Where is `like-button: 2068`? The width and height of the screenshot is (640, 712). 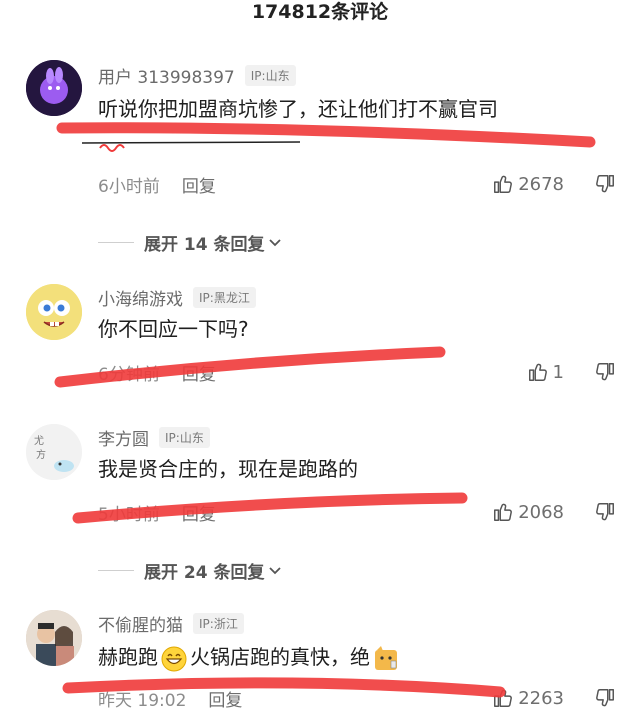
like-button: 2068 is located at coordinates (528, 512).